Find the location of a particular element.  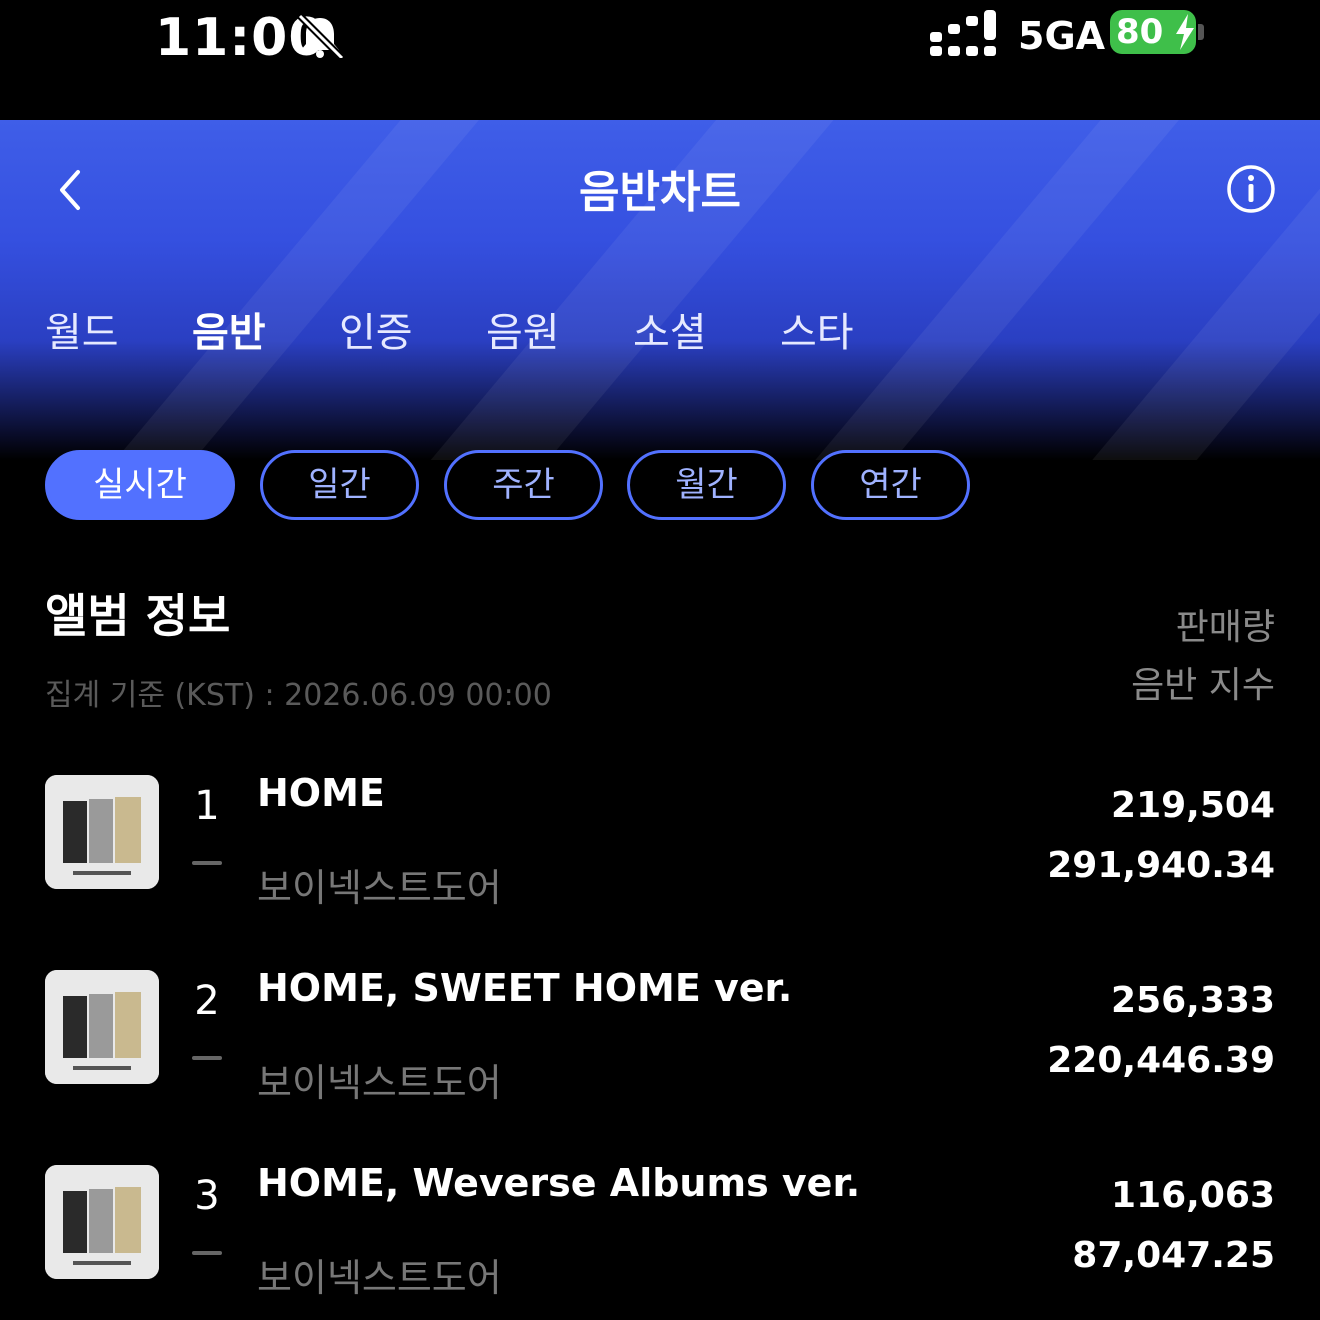

bell-muted-icon is located at coordinates (321, 36).